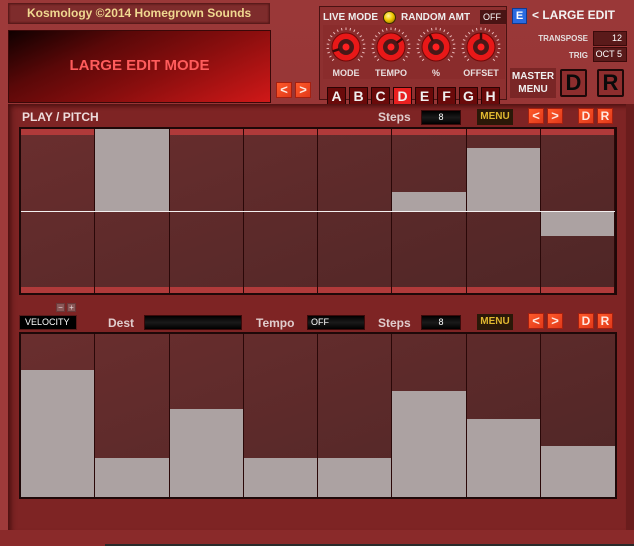  Describe the element at coordinates (346, 73) in the screenshot. I see `knob-label: MODE` at that location.